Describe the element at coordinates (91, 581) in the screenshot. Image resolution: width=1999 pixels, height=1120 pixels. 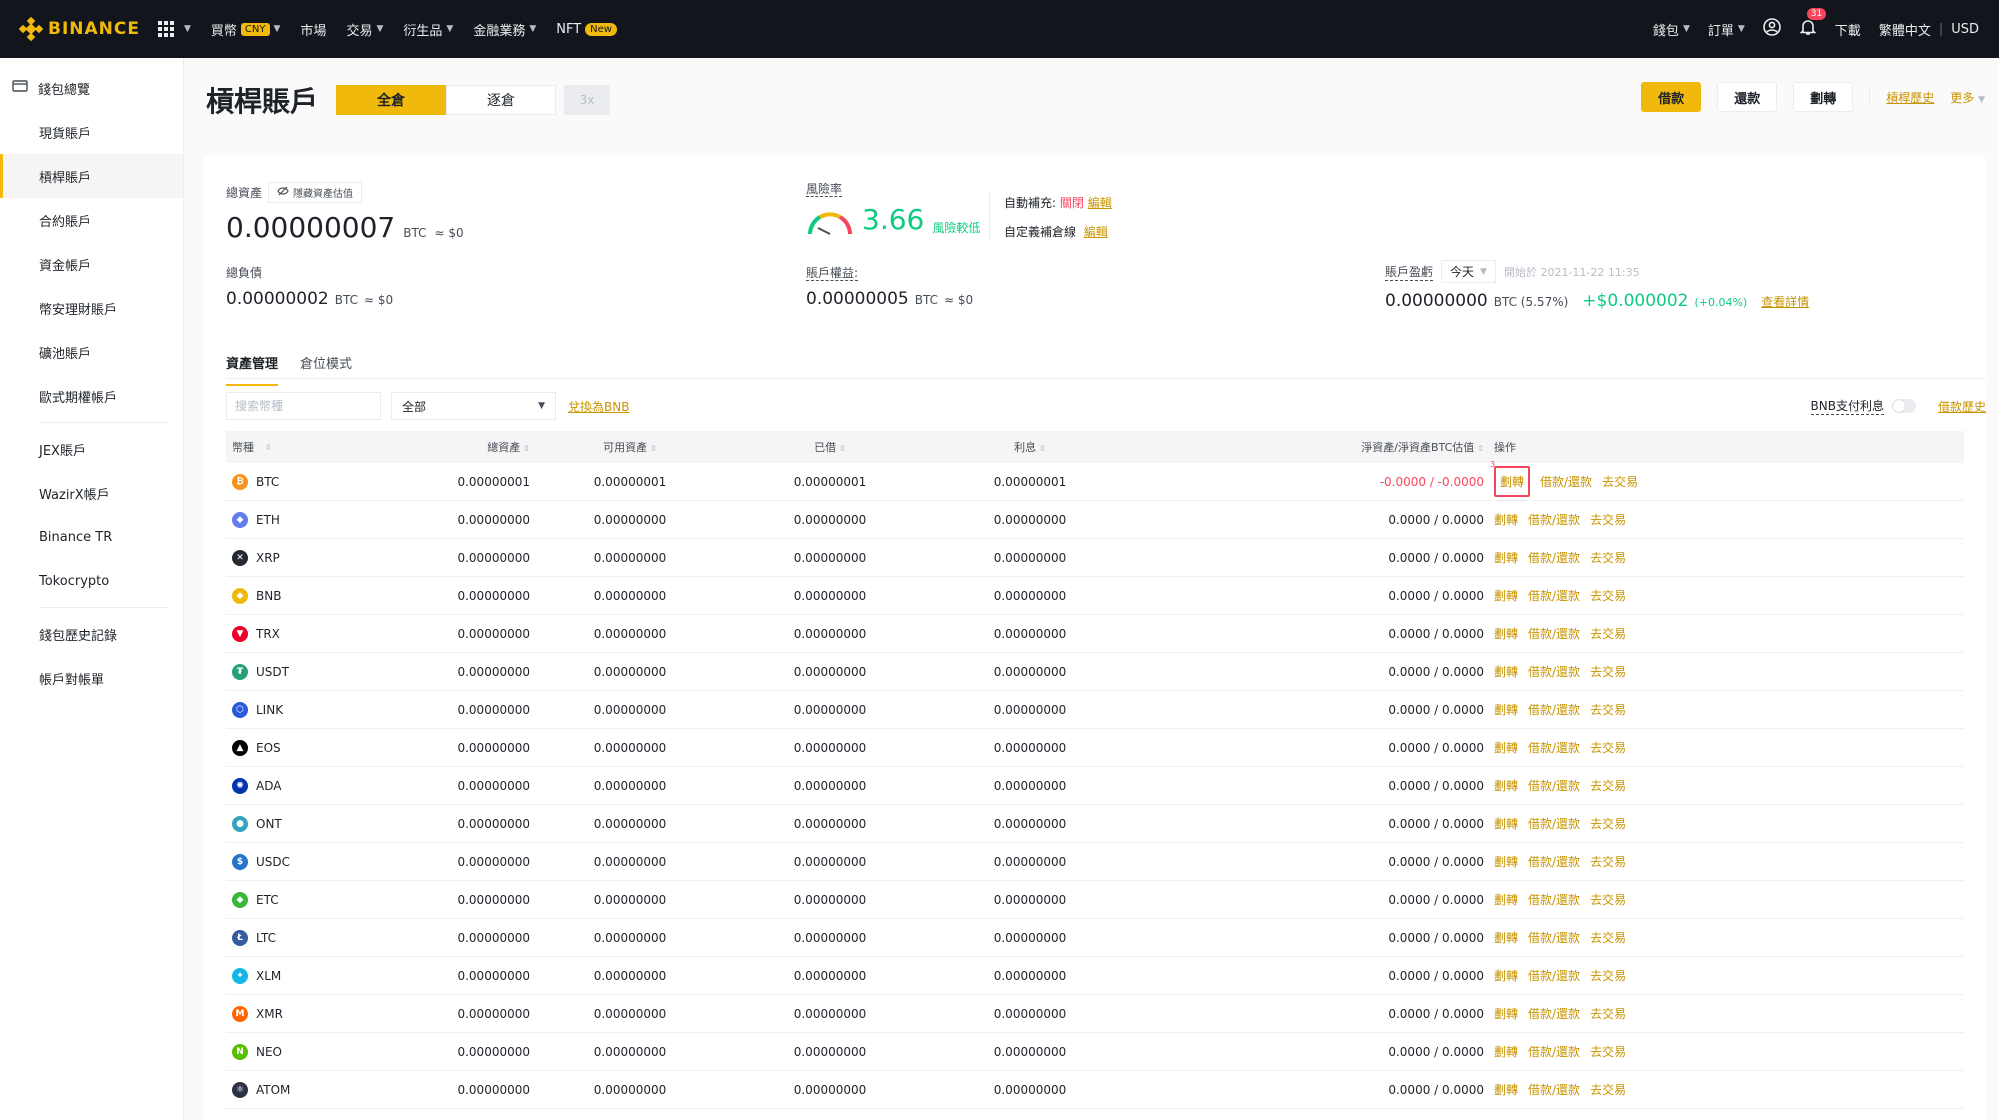
I see `sidebar-item-tokocrypto: Tokocrypto` at that location.